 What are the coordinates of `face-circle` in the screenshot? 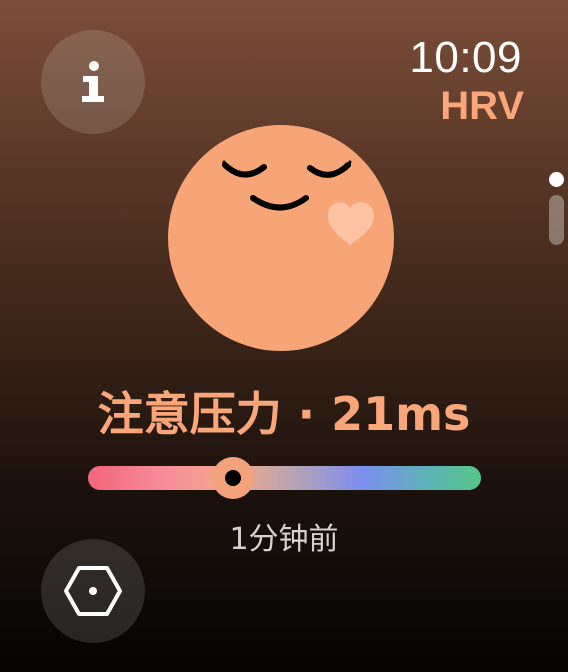 It's located at (281, 238).